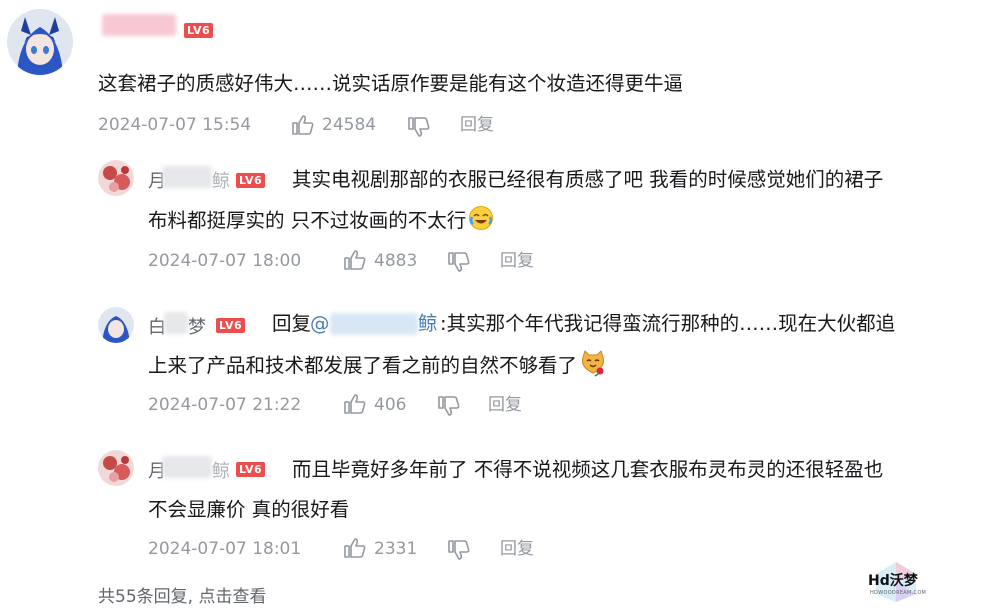 This screenshot has width=994, height=608. I want to click on username-reply-1-last: 鲸, so click(221, 180).